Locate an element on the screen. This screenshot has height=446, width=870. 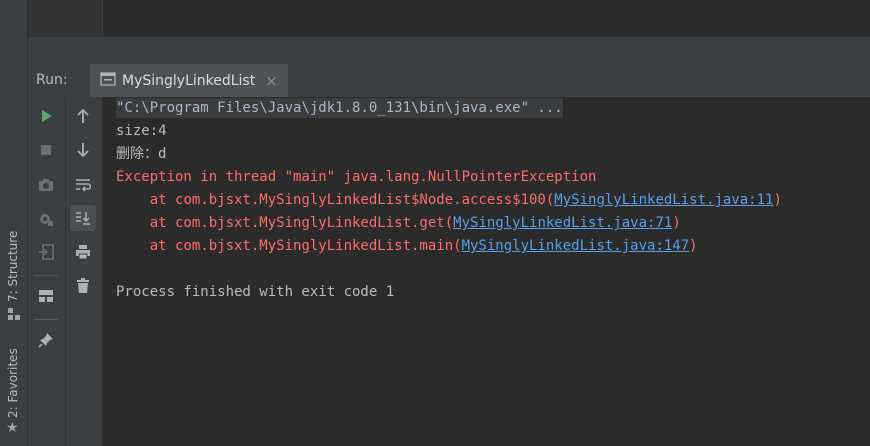
scroll-to-end-icon is located at coordinates (83, 218).